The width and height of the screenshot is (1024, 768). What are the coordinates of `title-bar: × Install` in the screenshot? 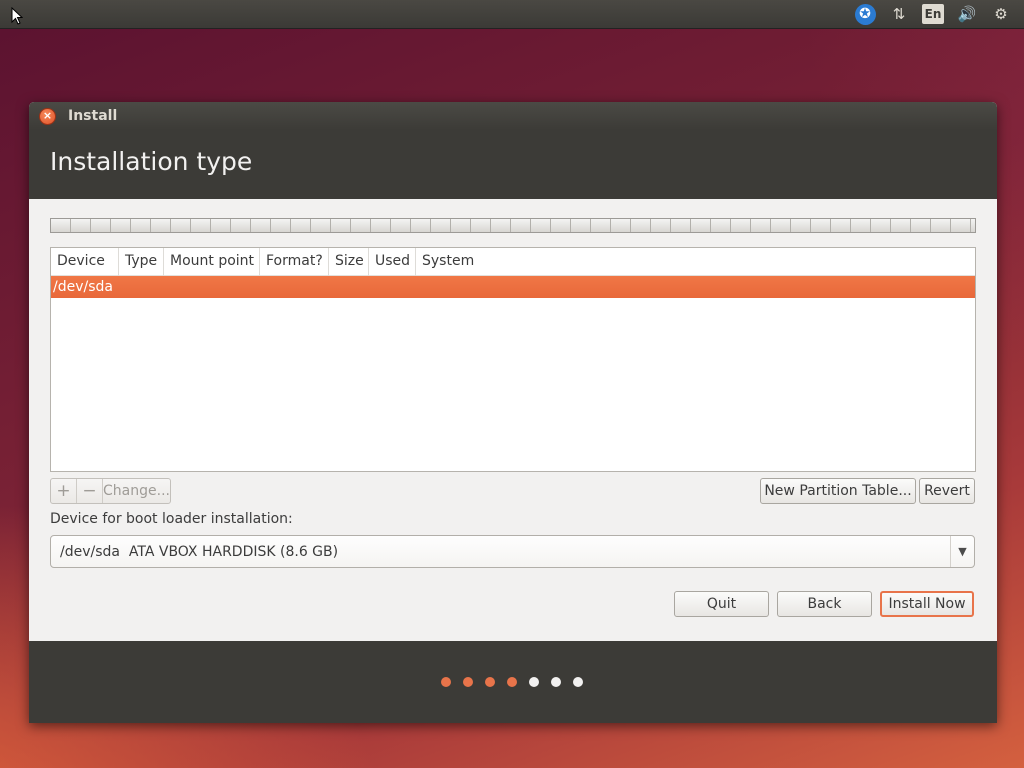 It's located at (513, 116).